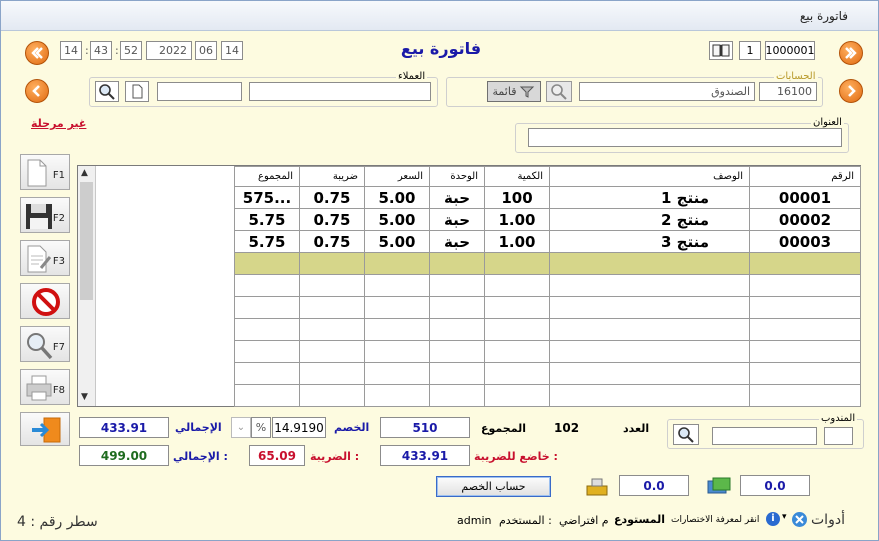 The image size is (879, 541). What do you see at coordinates (457, 176) in the screenshot?
I see `column-header-unit: الوحدة` at bounding box center [457, 176].